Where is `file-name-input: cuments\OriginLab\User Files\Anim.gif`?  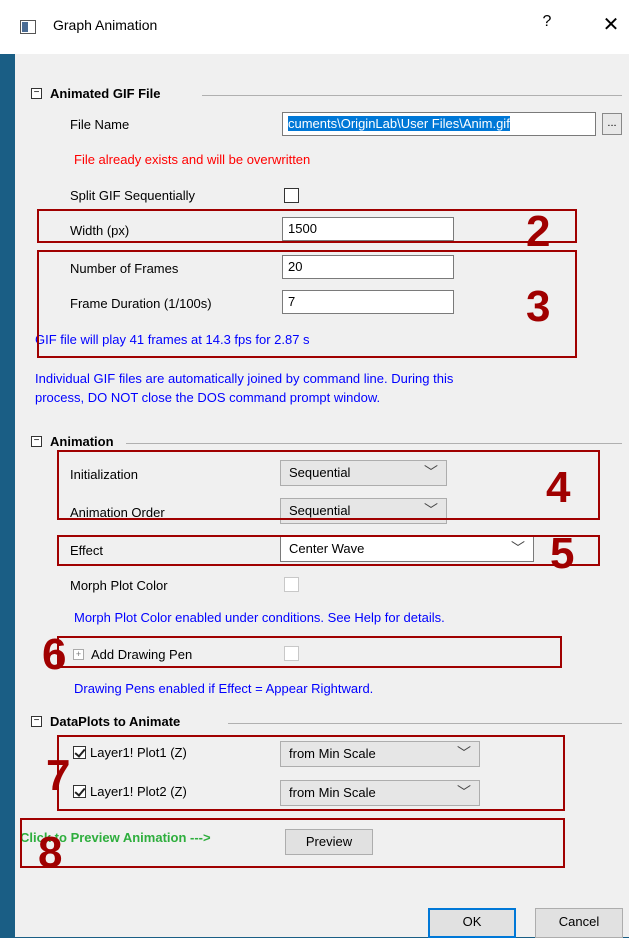 file-name-input: cuments\OriginLab\User Files\Anim.gif is located at coordinates (439, 124).